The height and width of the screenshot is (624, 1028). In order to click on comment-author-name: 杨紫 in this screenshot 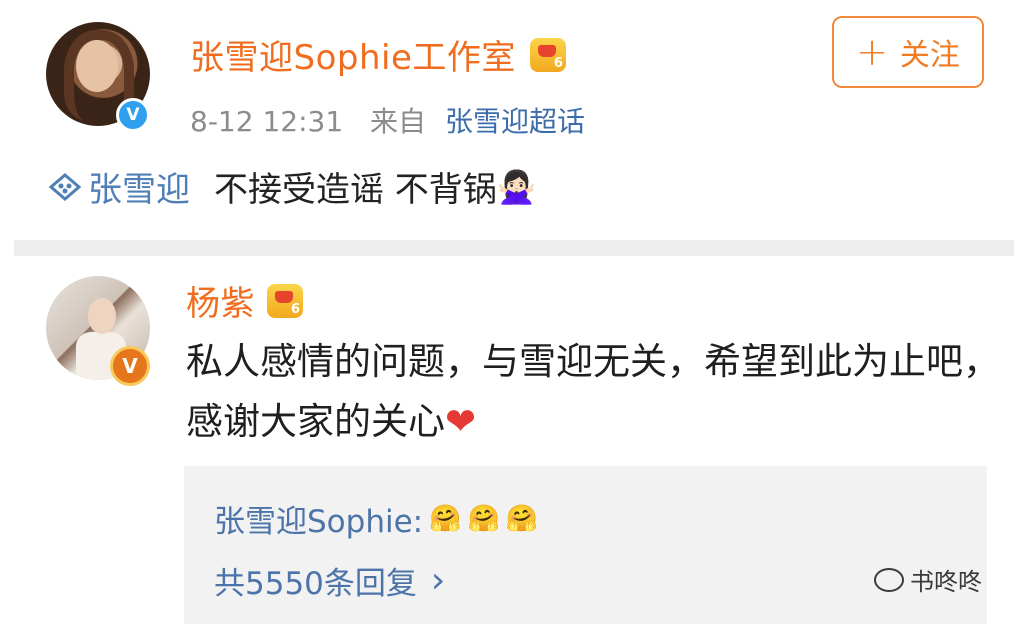, I will do `click(220, 300)`.